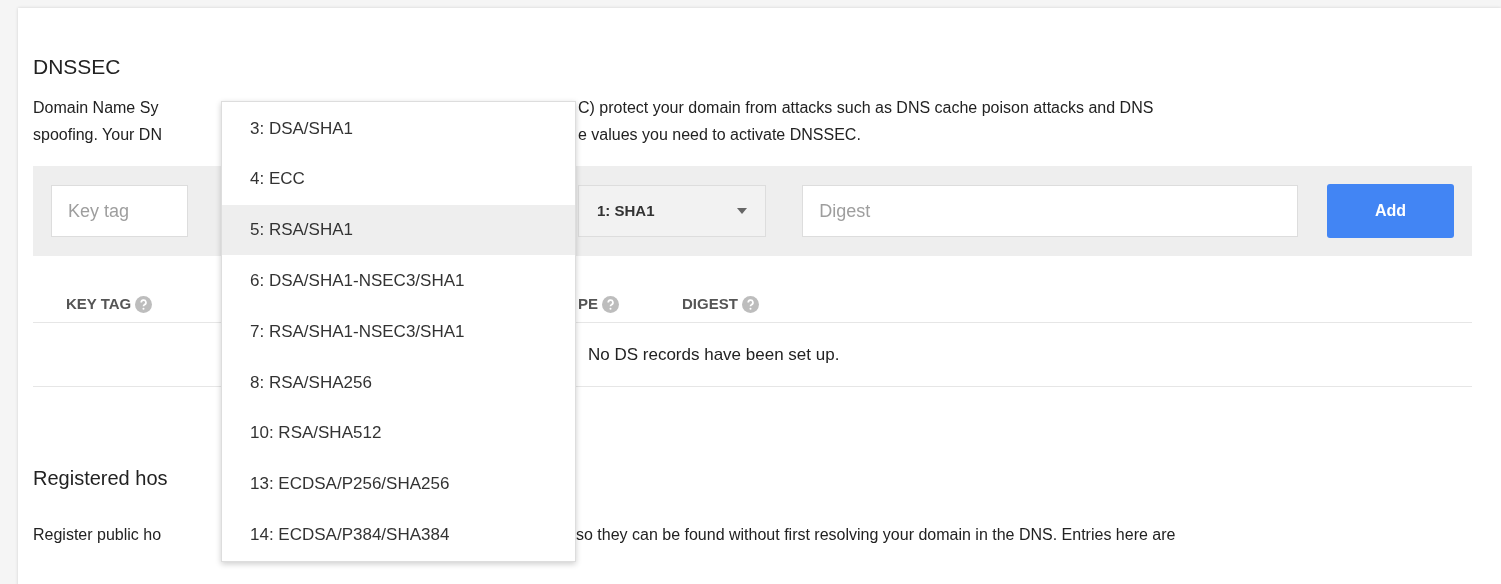  What do you see at coordinates (98, 535) in the screenshot?
I see `description-text: Register public ho` at bounding box center [98, 535].